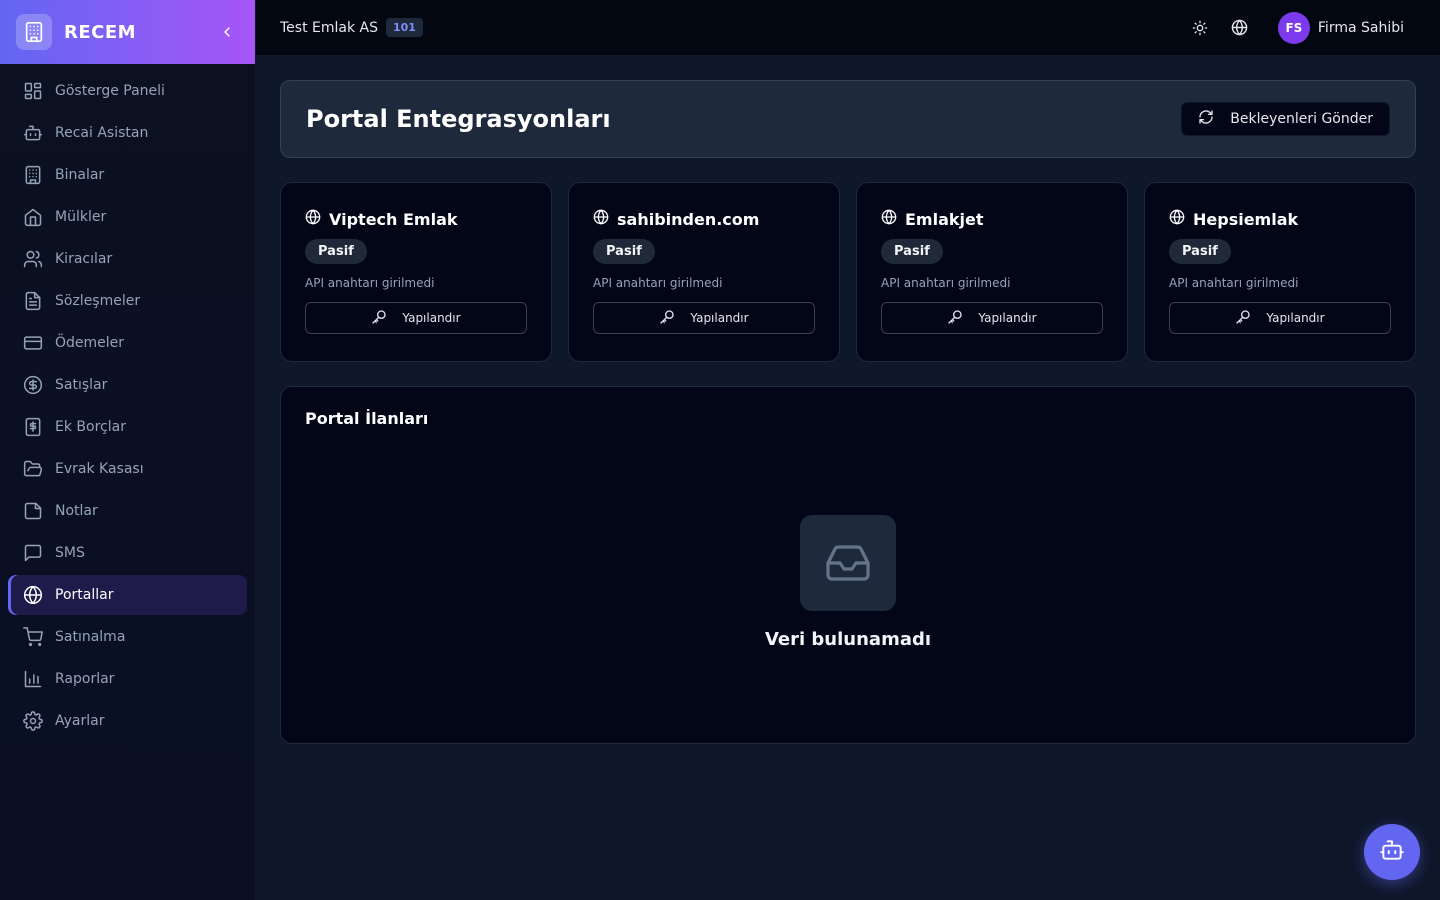 This screenshot has width=1440, height=900. Describe the element at coordinates (33, 721) in the screenshot. I see `settings-gear-icon` at that location.